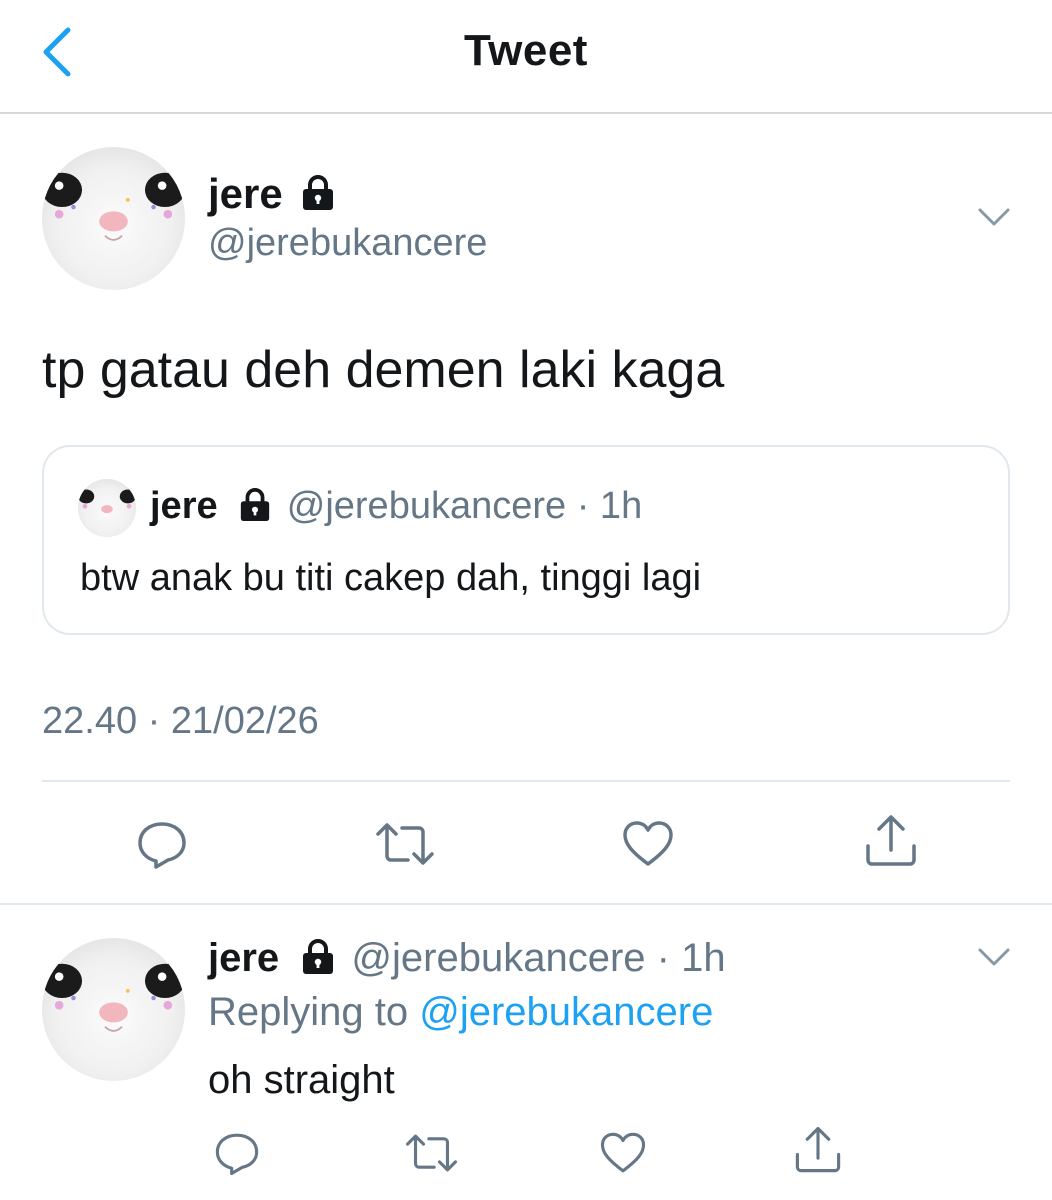 The width and height of the screenshot is (1052, 1200). Describe the element at coordinates (609, 506) in the screenshot. I see `quoted-tweet-time: · 1h` at that location.